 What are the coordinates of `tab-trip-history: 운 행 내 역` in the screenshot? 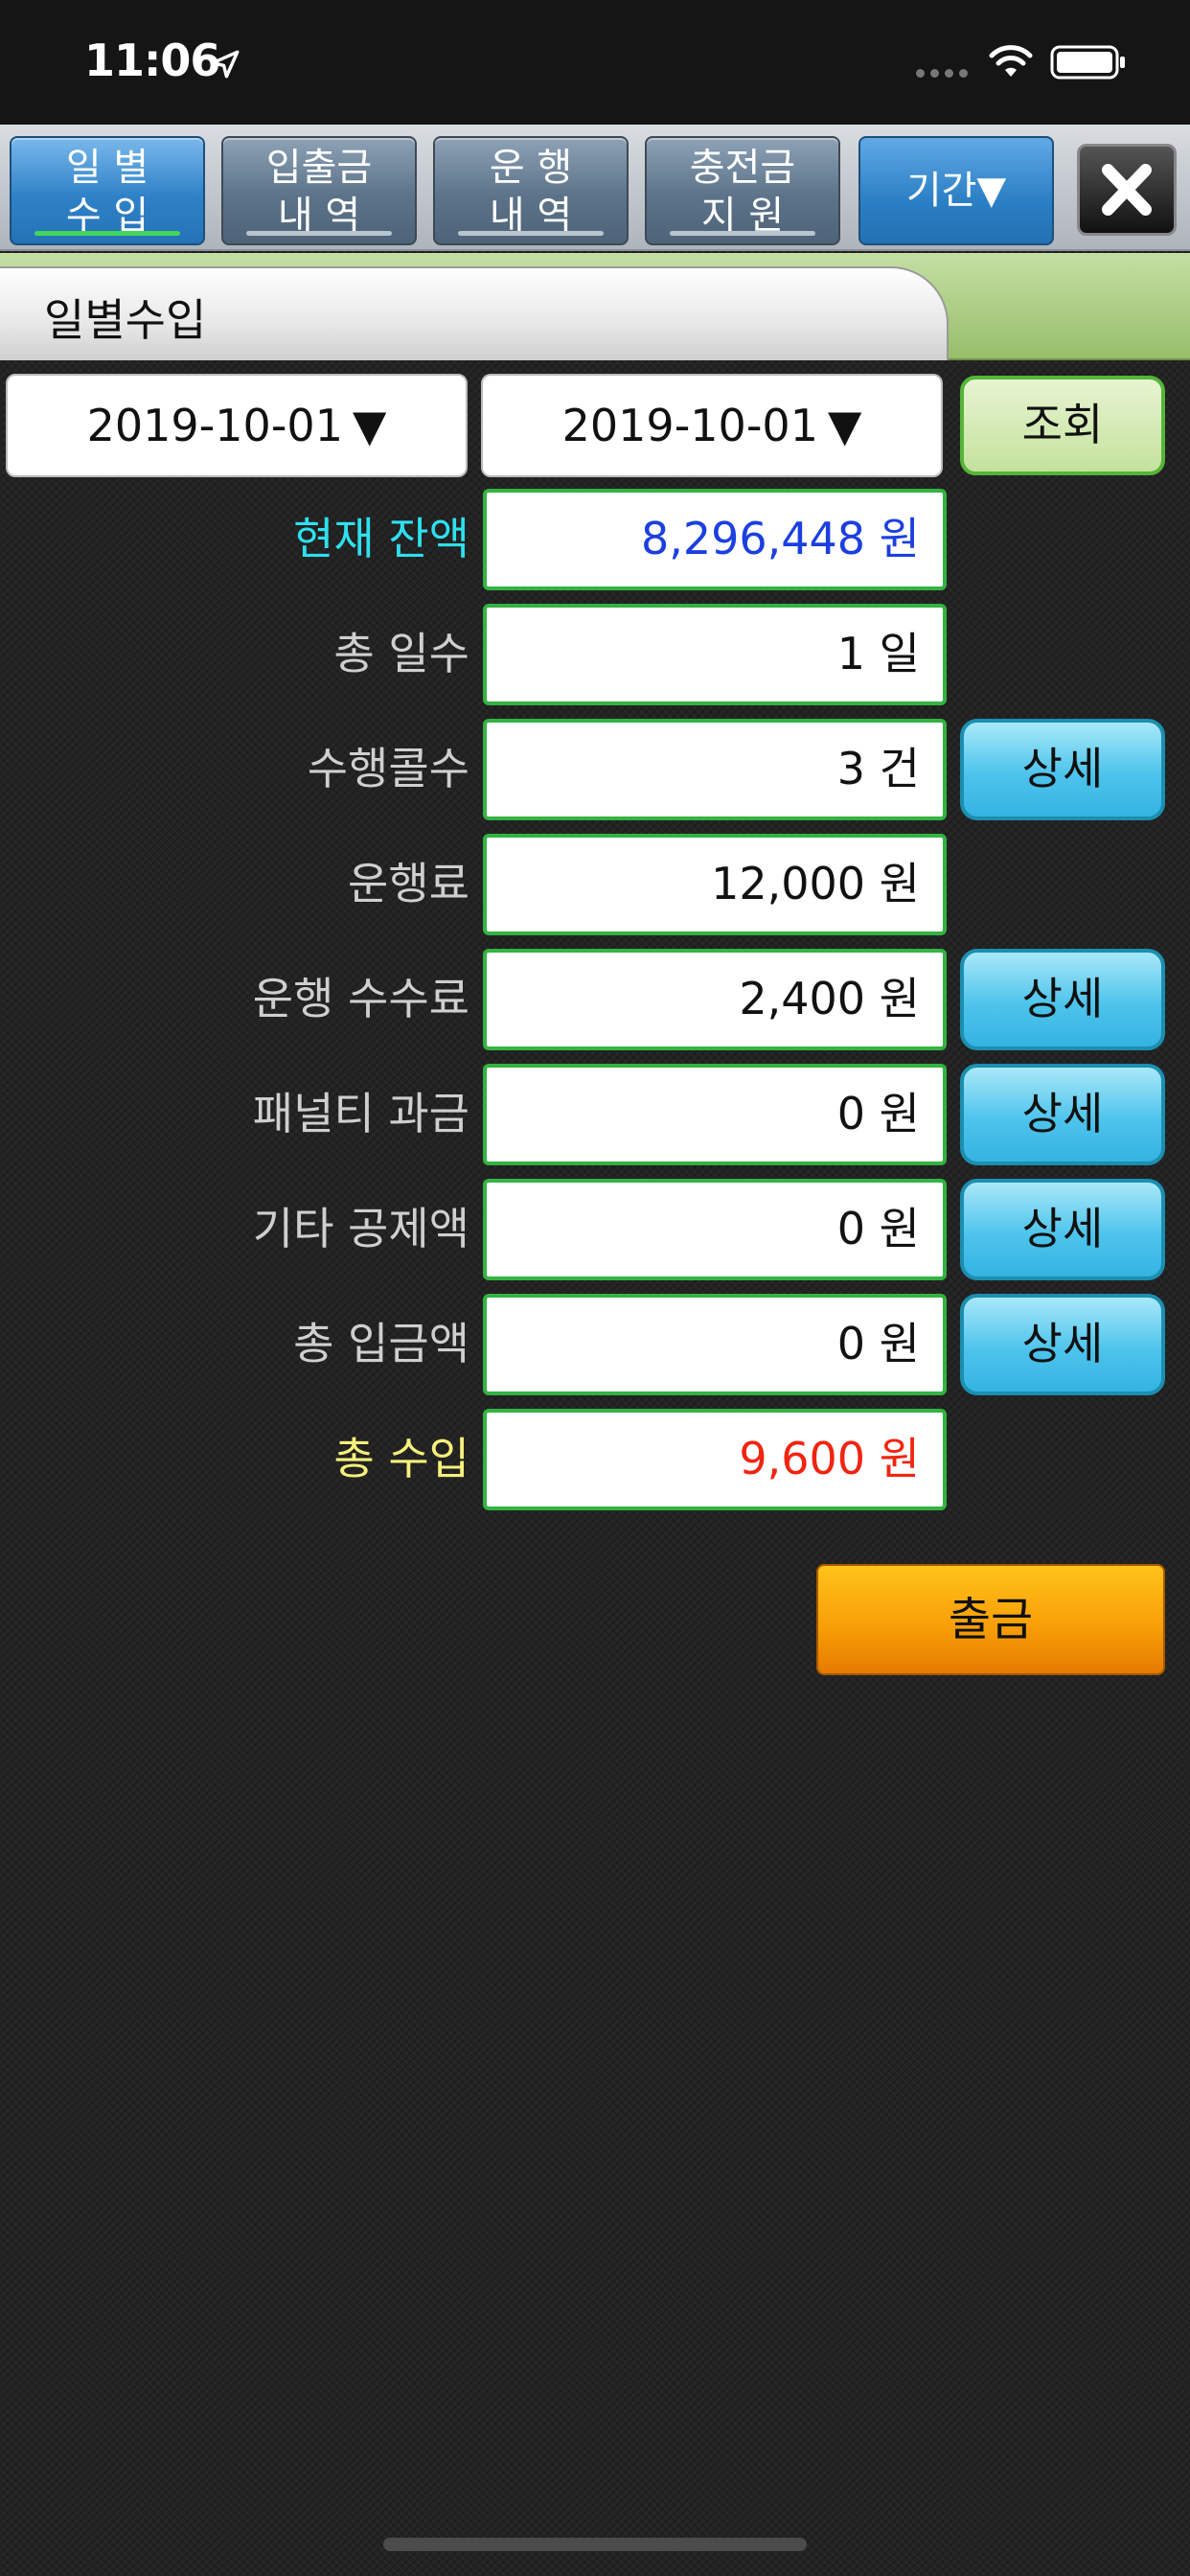 It's located at (531, 190).